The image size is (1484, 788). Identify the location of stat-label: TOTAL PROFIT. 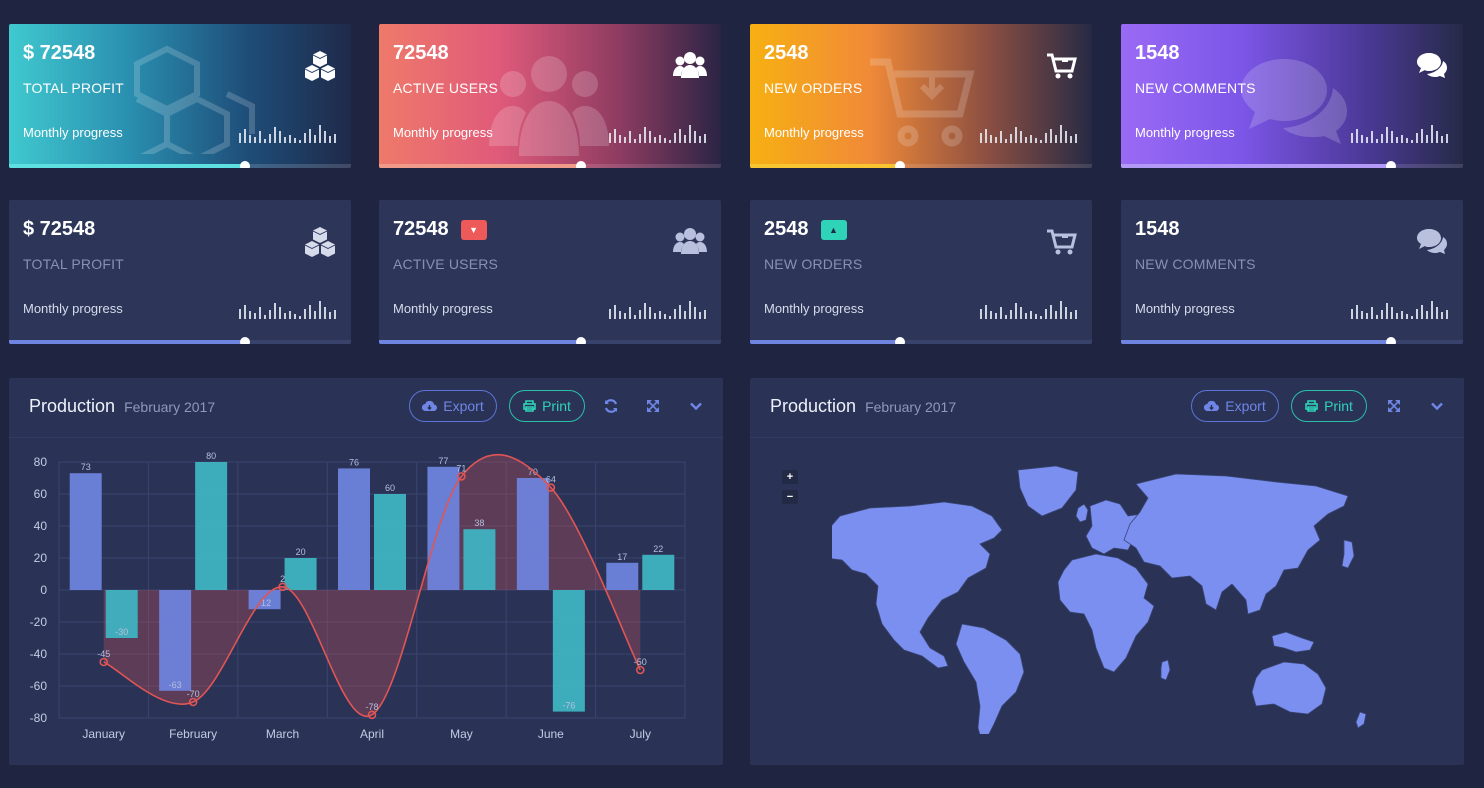
(73, 88).